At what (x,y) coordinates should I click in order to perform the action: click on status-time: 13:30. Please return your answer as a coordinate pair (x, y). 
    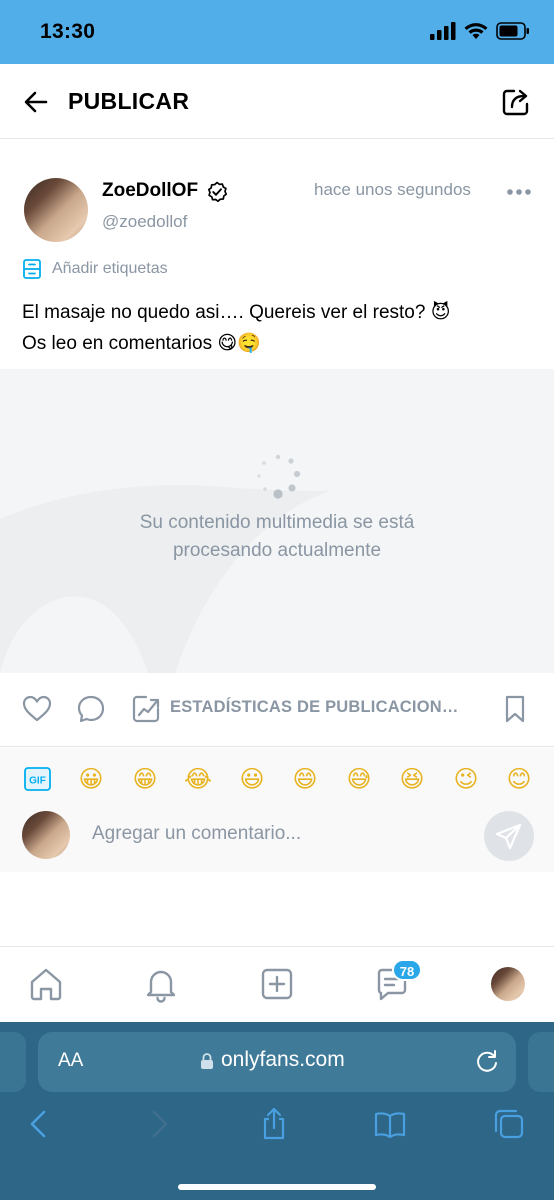
    Looking at the image, I should click on (68, 31).